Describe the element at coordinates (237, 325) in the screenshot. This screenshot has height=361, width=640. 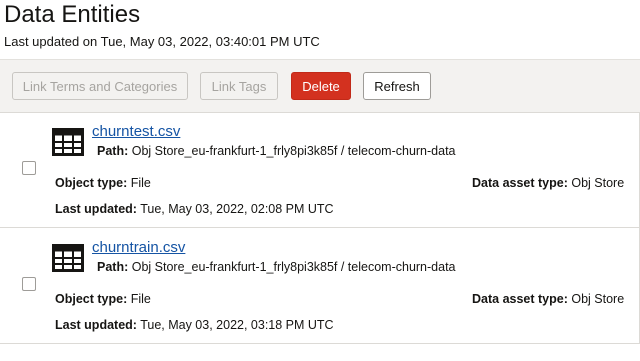
I see `last-updated-value: Tue, May 03, 2022, 03:18 PM UTC` at that location.